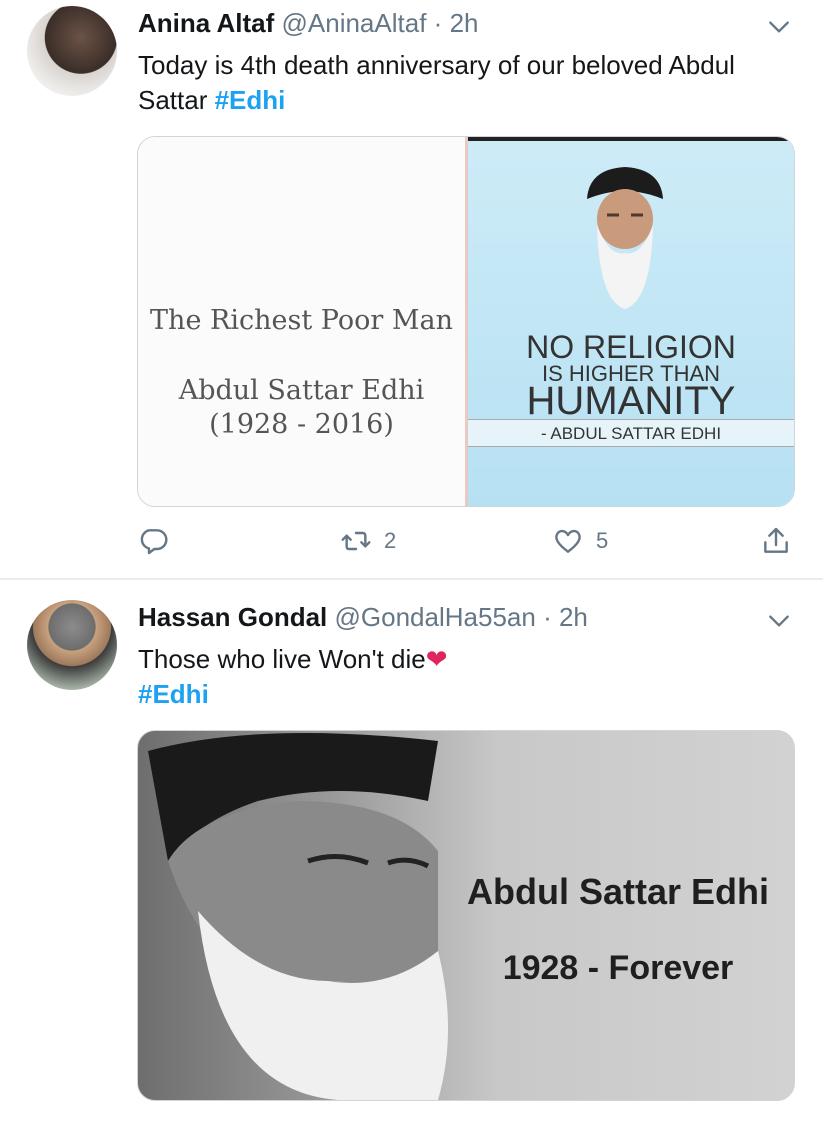  Describe the element at coordinates (436, 659) in the screenshot. I see `heart-emoji: ❤` at that location.